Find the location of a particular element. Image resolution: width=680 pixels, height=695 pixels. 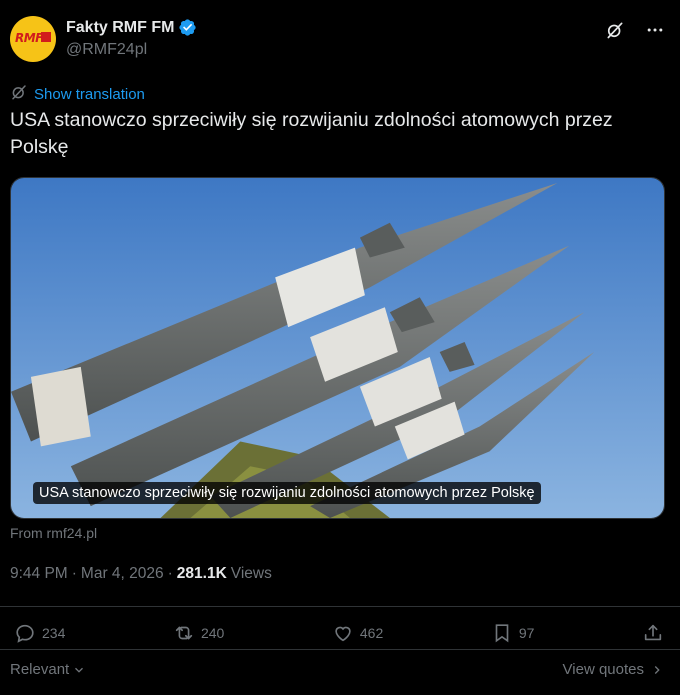

show-translation-link: Show translation is located at coordinates (77, 94).